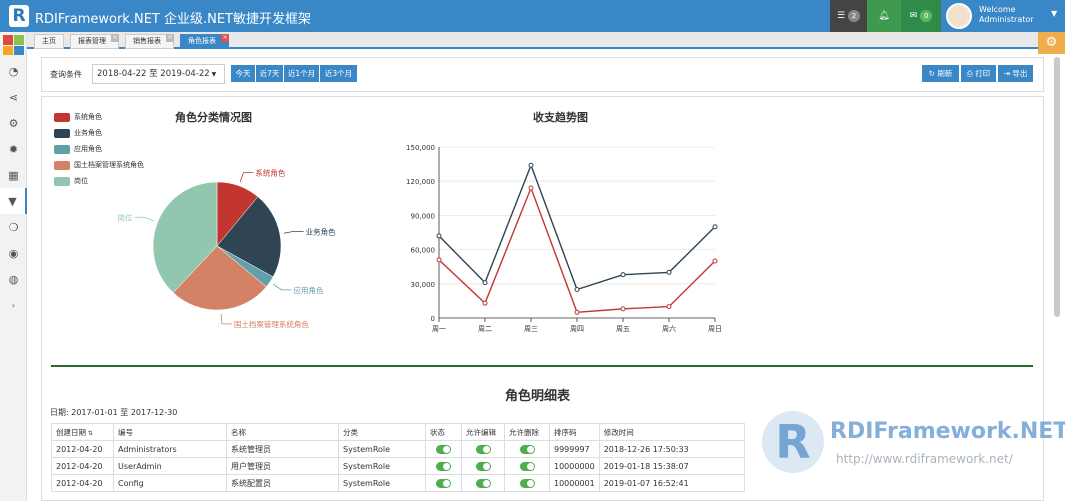  What do you see at coordinates (226, 248) in the screenshot?
I see `pie-chart: 系统角色业务角色应用角色国土档案管理系统角色 岗位` at bounding box center [226, 248].